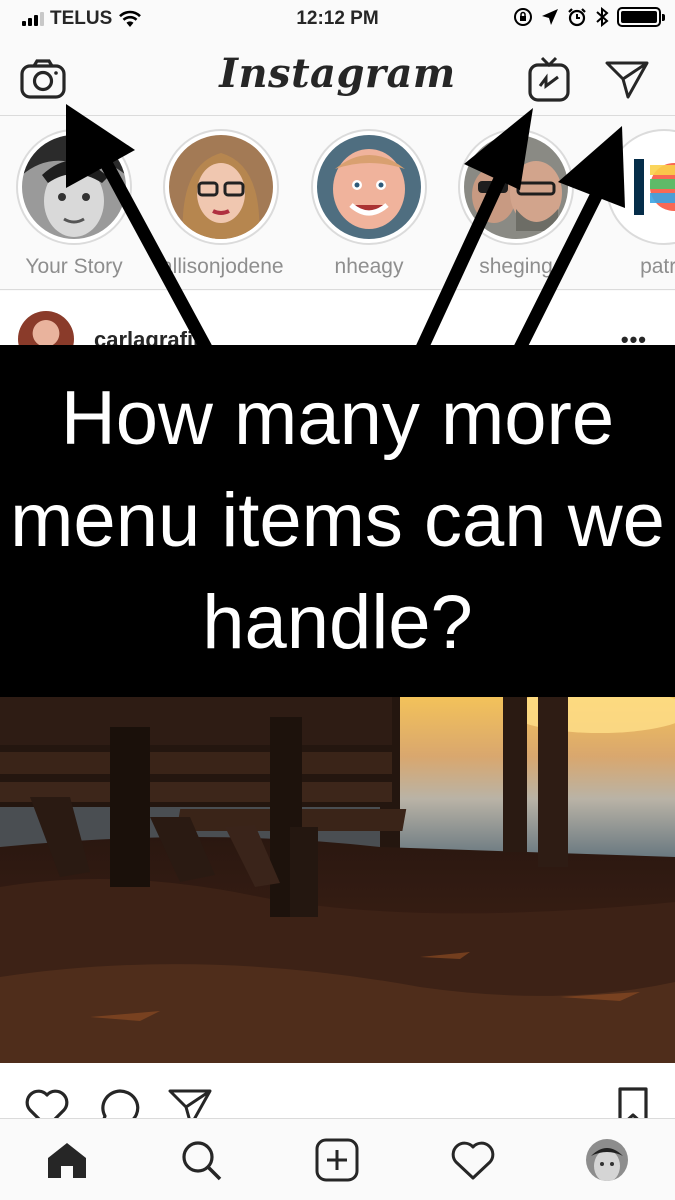 The image size is (675, 1200). I want to click on battery-icon, so click(641, 17).